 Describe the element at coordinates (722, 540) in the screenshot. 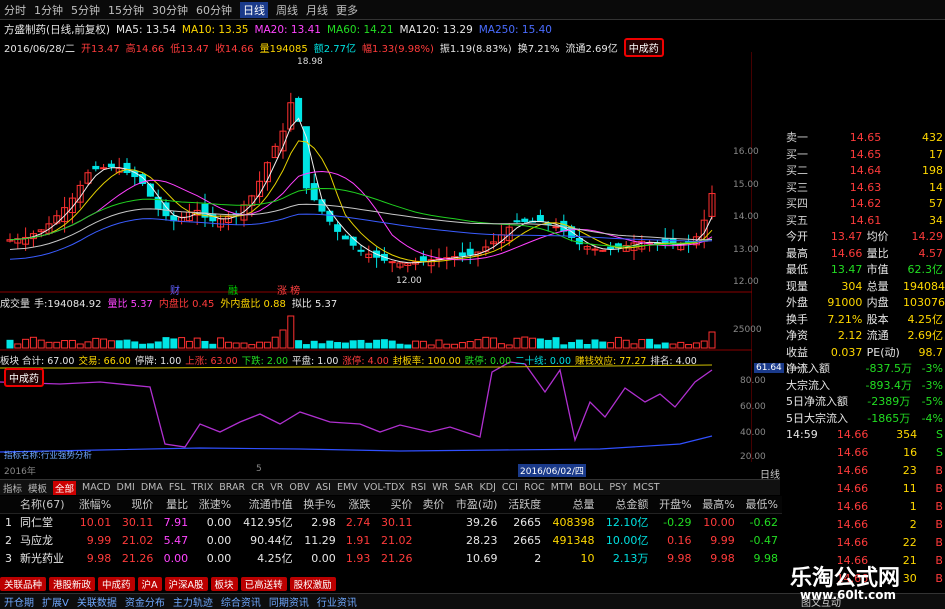

I see `table-cell: 9.99` at that location.